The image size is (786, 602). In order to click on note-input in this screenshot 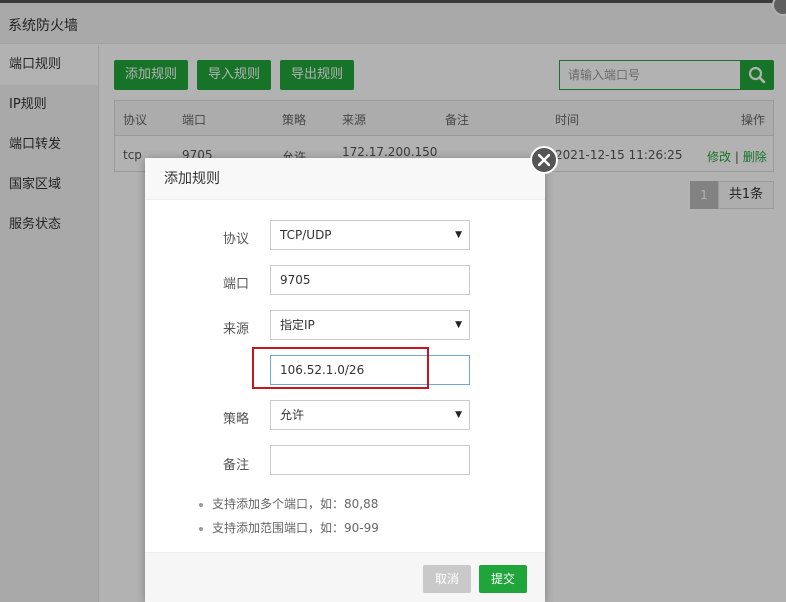, I will do `click(370, 460)`.